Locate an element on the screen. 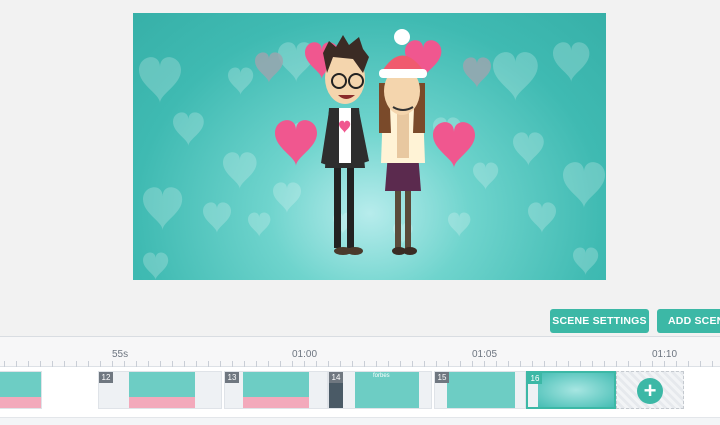  scene-clip: 13 is located at coordinates (276, 390).